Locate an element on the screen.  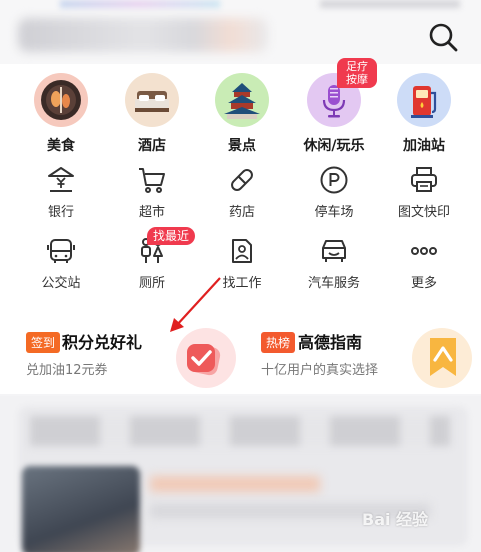
service-print: 图文快印 is located at coordinates (424, 192).